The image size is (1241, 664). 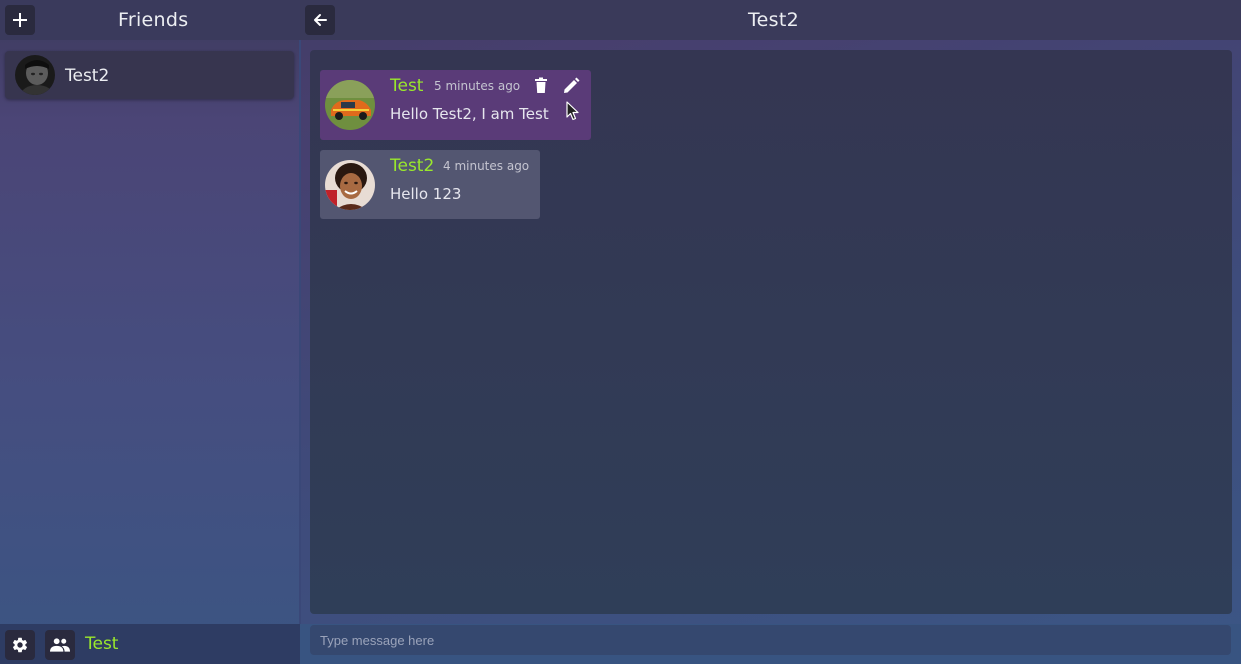 I want to click on message-timestamp: 4 minutes ago, so click(x=486, y=166).